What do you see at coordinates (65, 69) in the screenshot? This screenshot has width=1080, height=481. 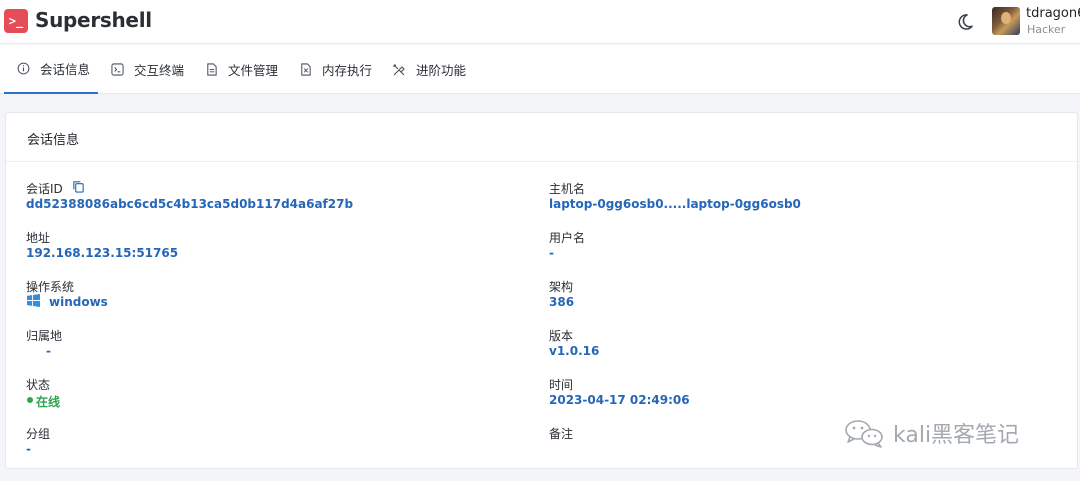 I see `tab-label: 会话信息` at bounding box center [65, 69].